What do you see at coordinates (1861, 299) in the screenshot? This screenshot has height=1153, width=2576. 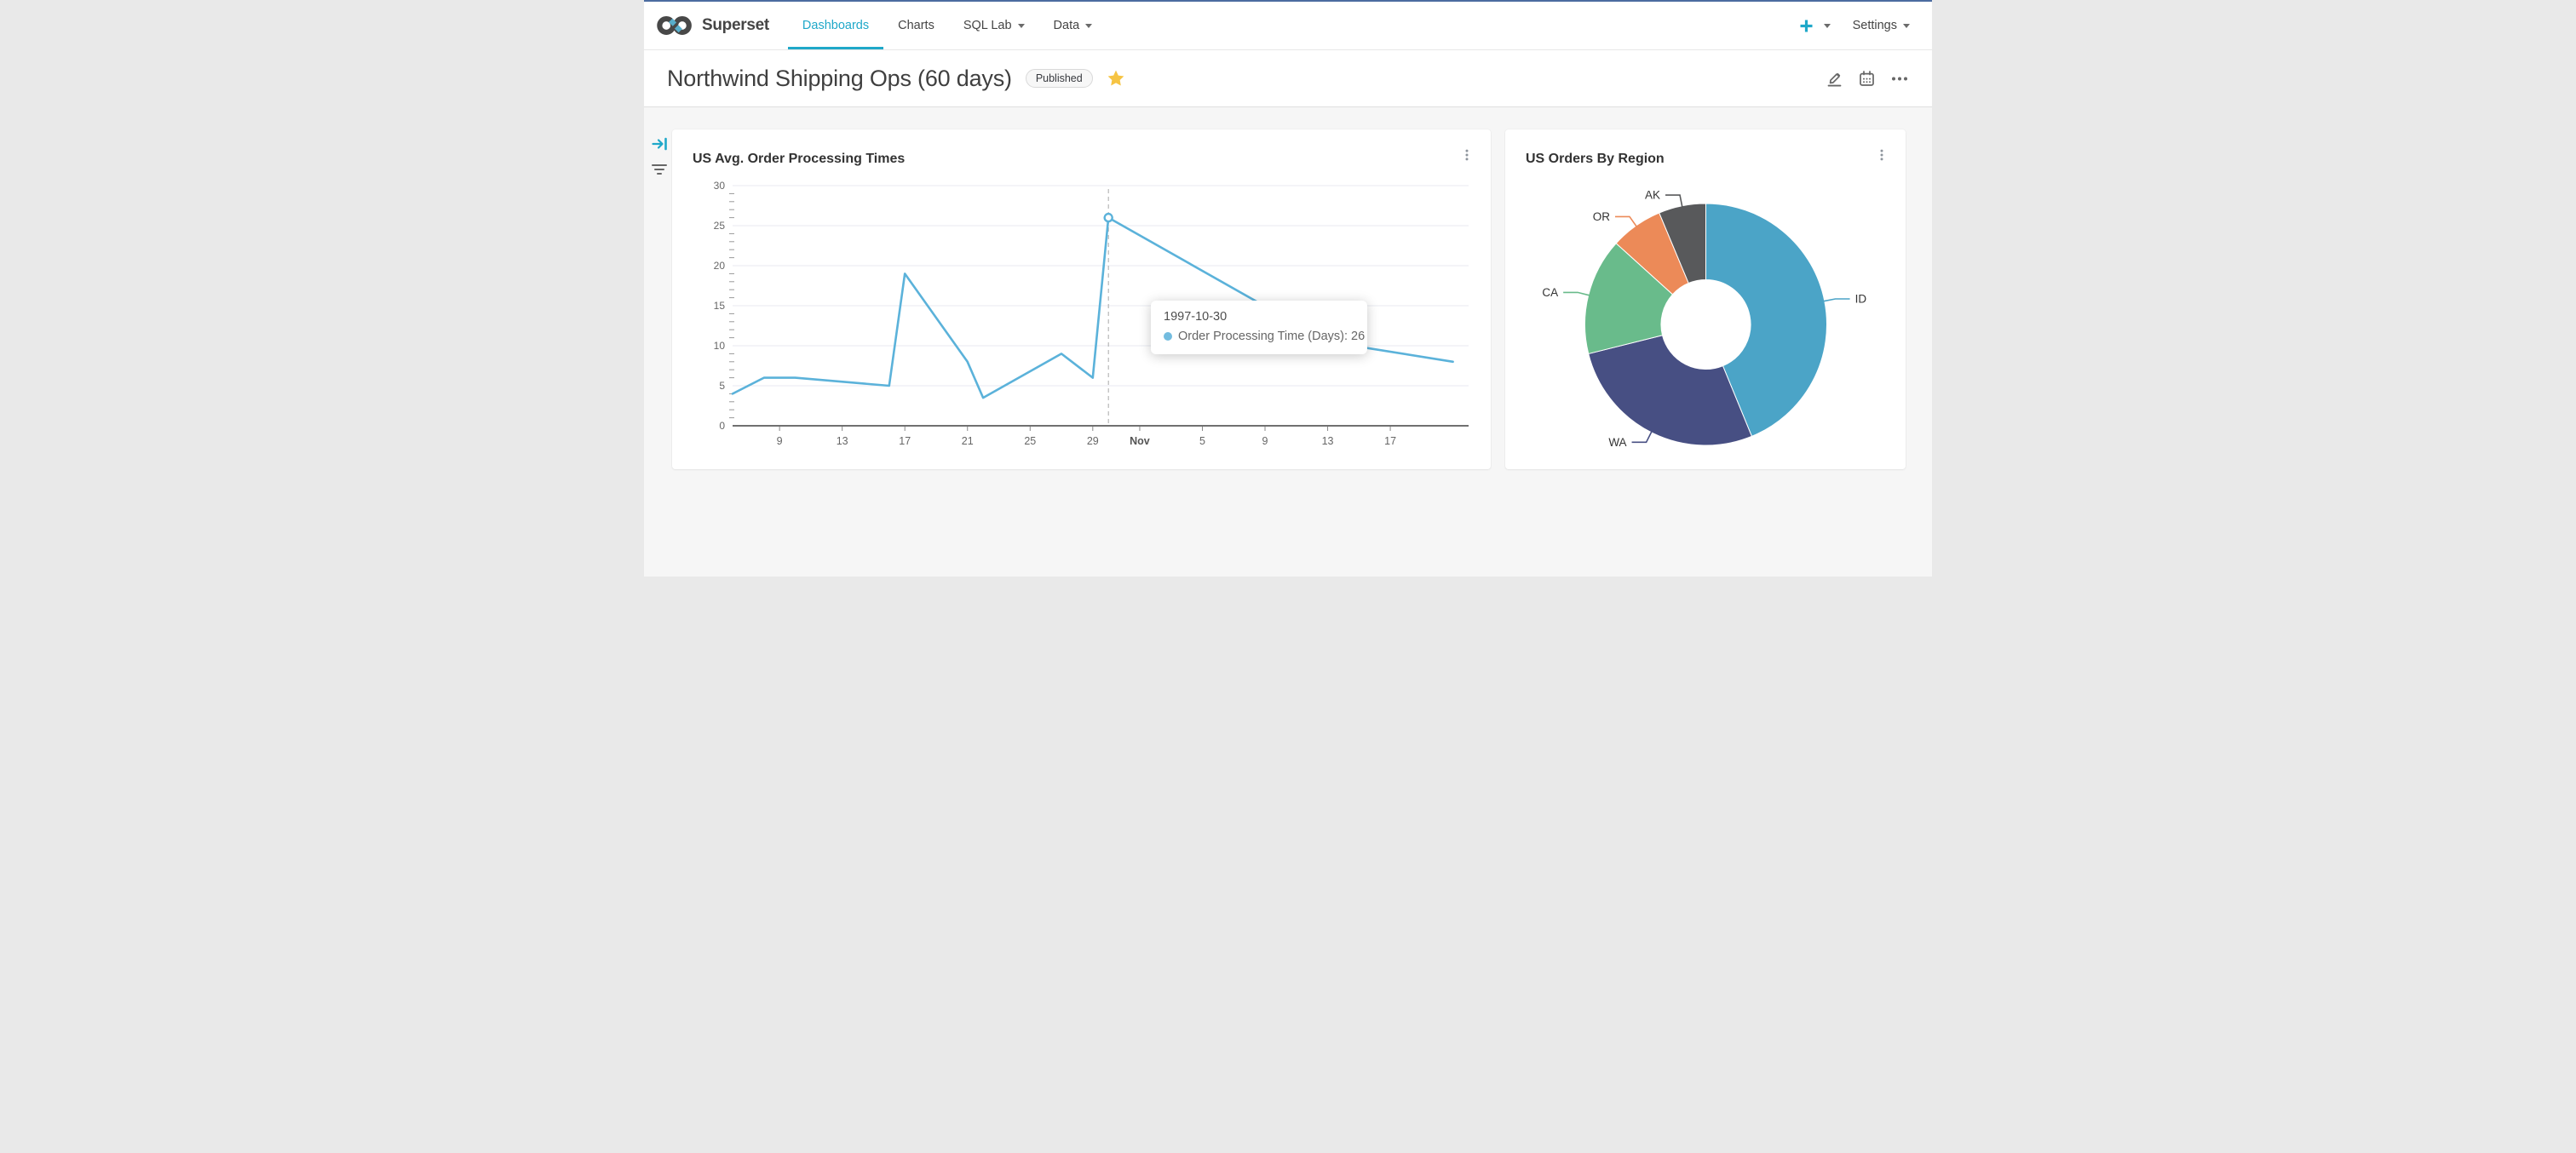 I see `svg-text: ID` at bounding box center [1861, 299].